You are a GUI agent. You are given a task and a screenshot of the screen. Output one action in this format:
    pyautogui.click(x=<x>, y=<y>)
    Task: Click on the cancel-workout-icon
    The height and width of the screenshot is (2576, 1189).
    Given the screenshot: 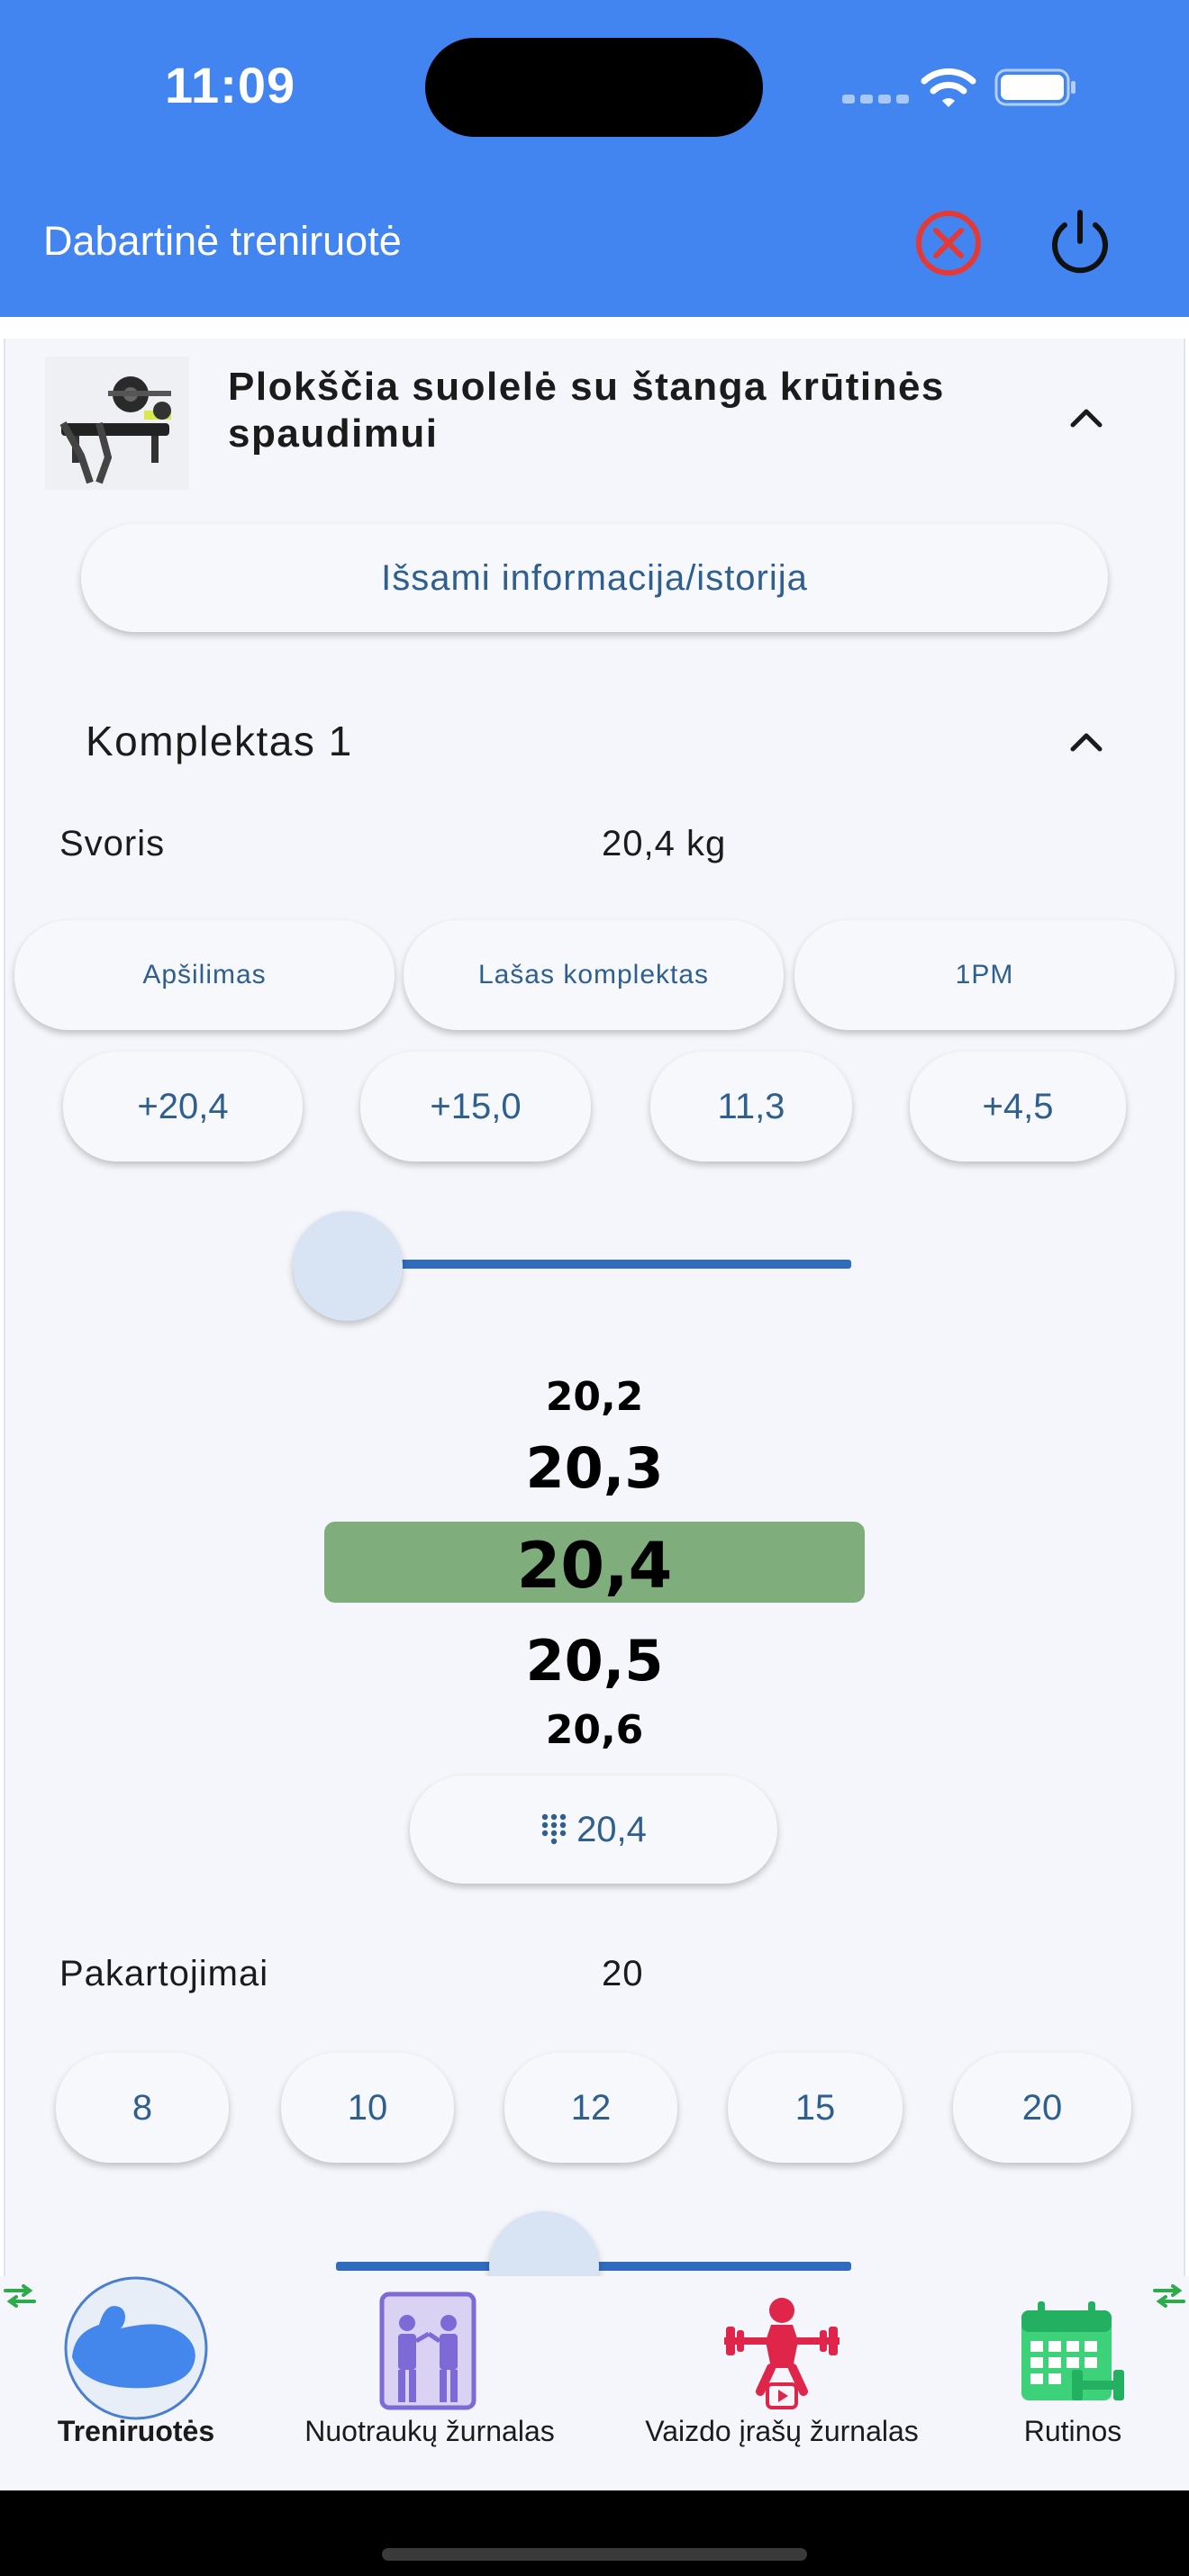 What is the action you would take?
    pyautogui.click(x=949, y=243)
    